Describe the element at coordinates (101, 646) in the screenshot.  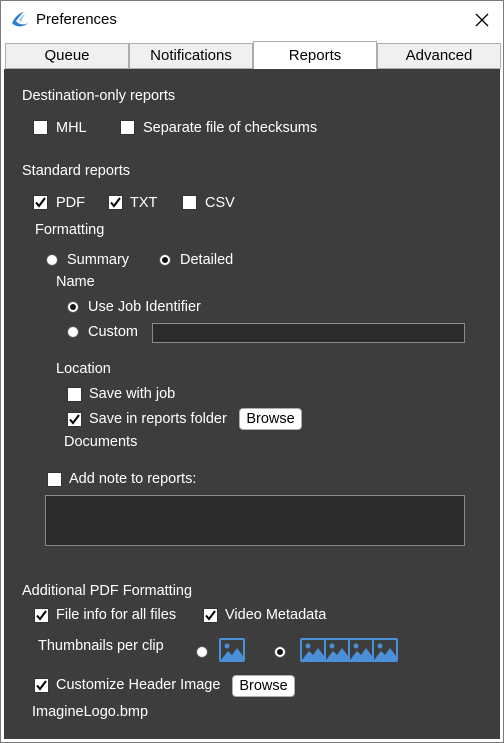
I see `thumbnails-per-clip-label: Thumbnails per clip` at that location.